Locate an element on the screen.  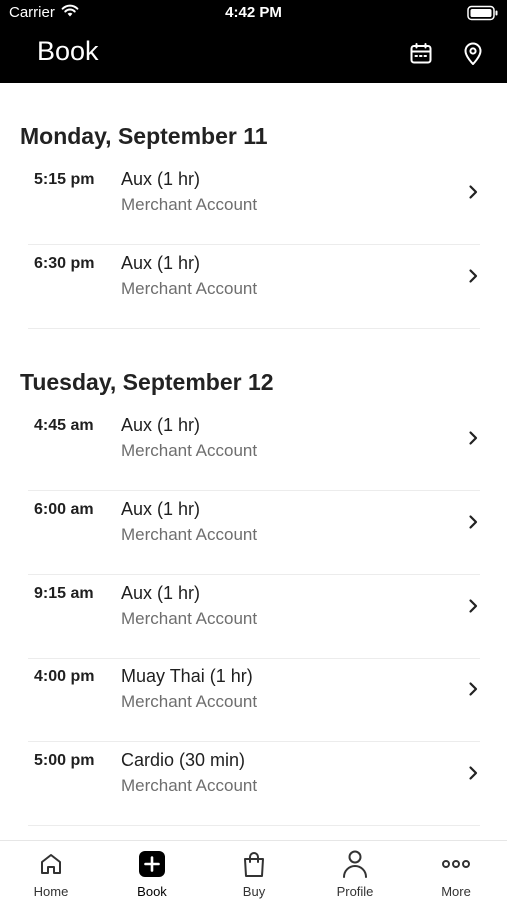
location-pin-icon is located at coordinates (473, 53).